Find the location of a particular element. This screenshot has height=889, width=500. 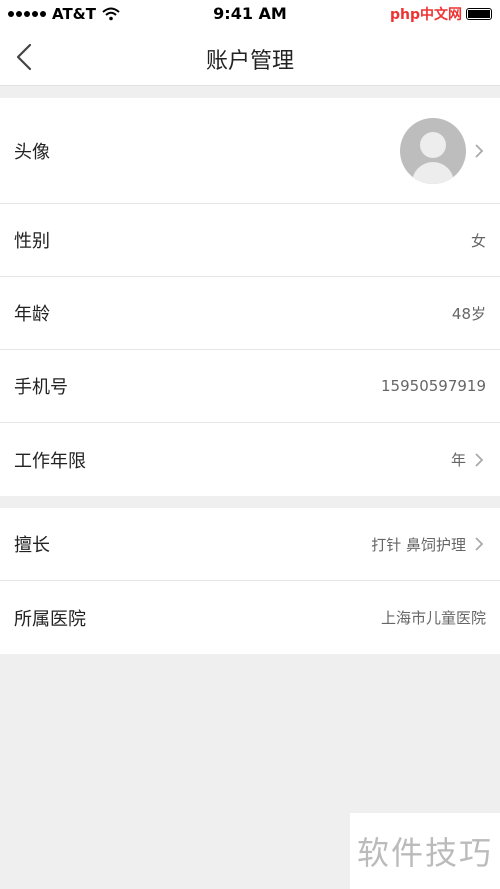

navigation-bar: 账户管理 is located at coordinates (250, 57).